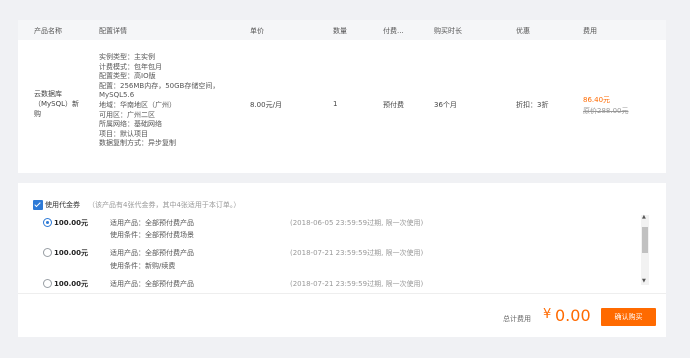 This screenshot has width=690, height=358. What do you see at coordinates (357, 223) in the screenshot?
I see `coupon-expire: (2018-06-05 23:59:59过期, 限一次使用)` at bounding box center [357, 223].